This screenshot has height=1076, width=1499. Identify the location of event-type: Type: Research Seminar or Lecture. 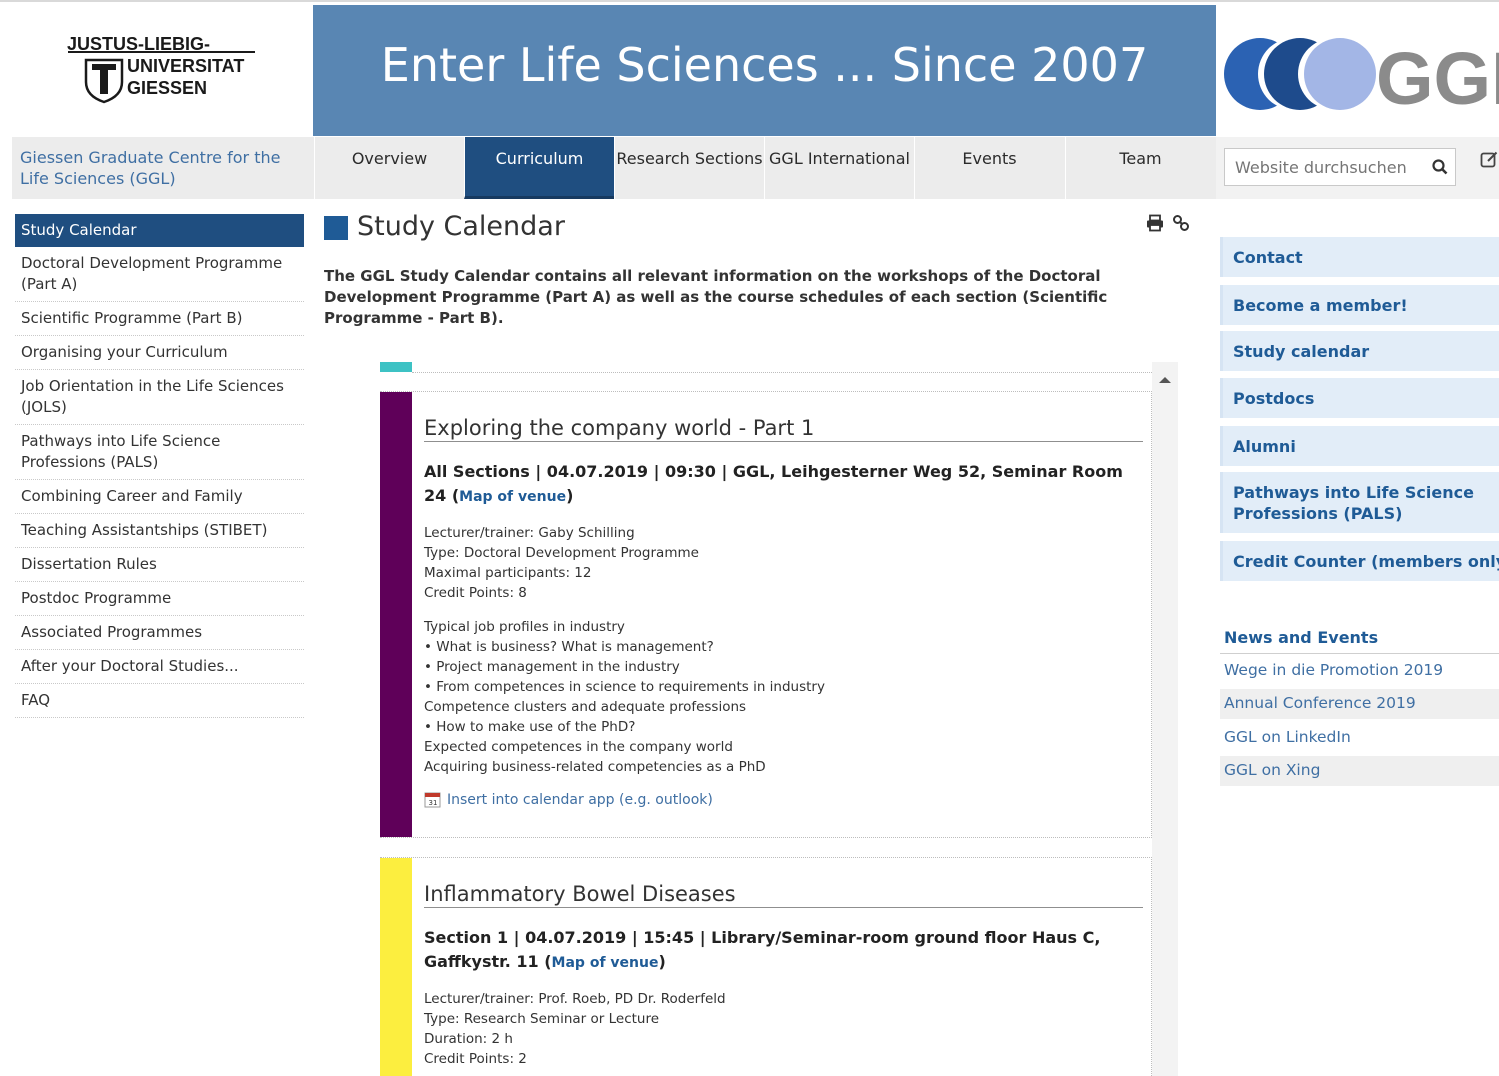
(542, 1019).